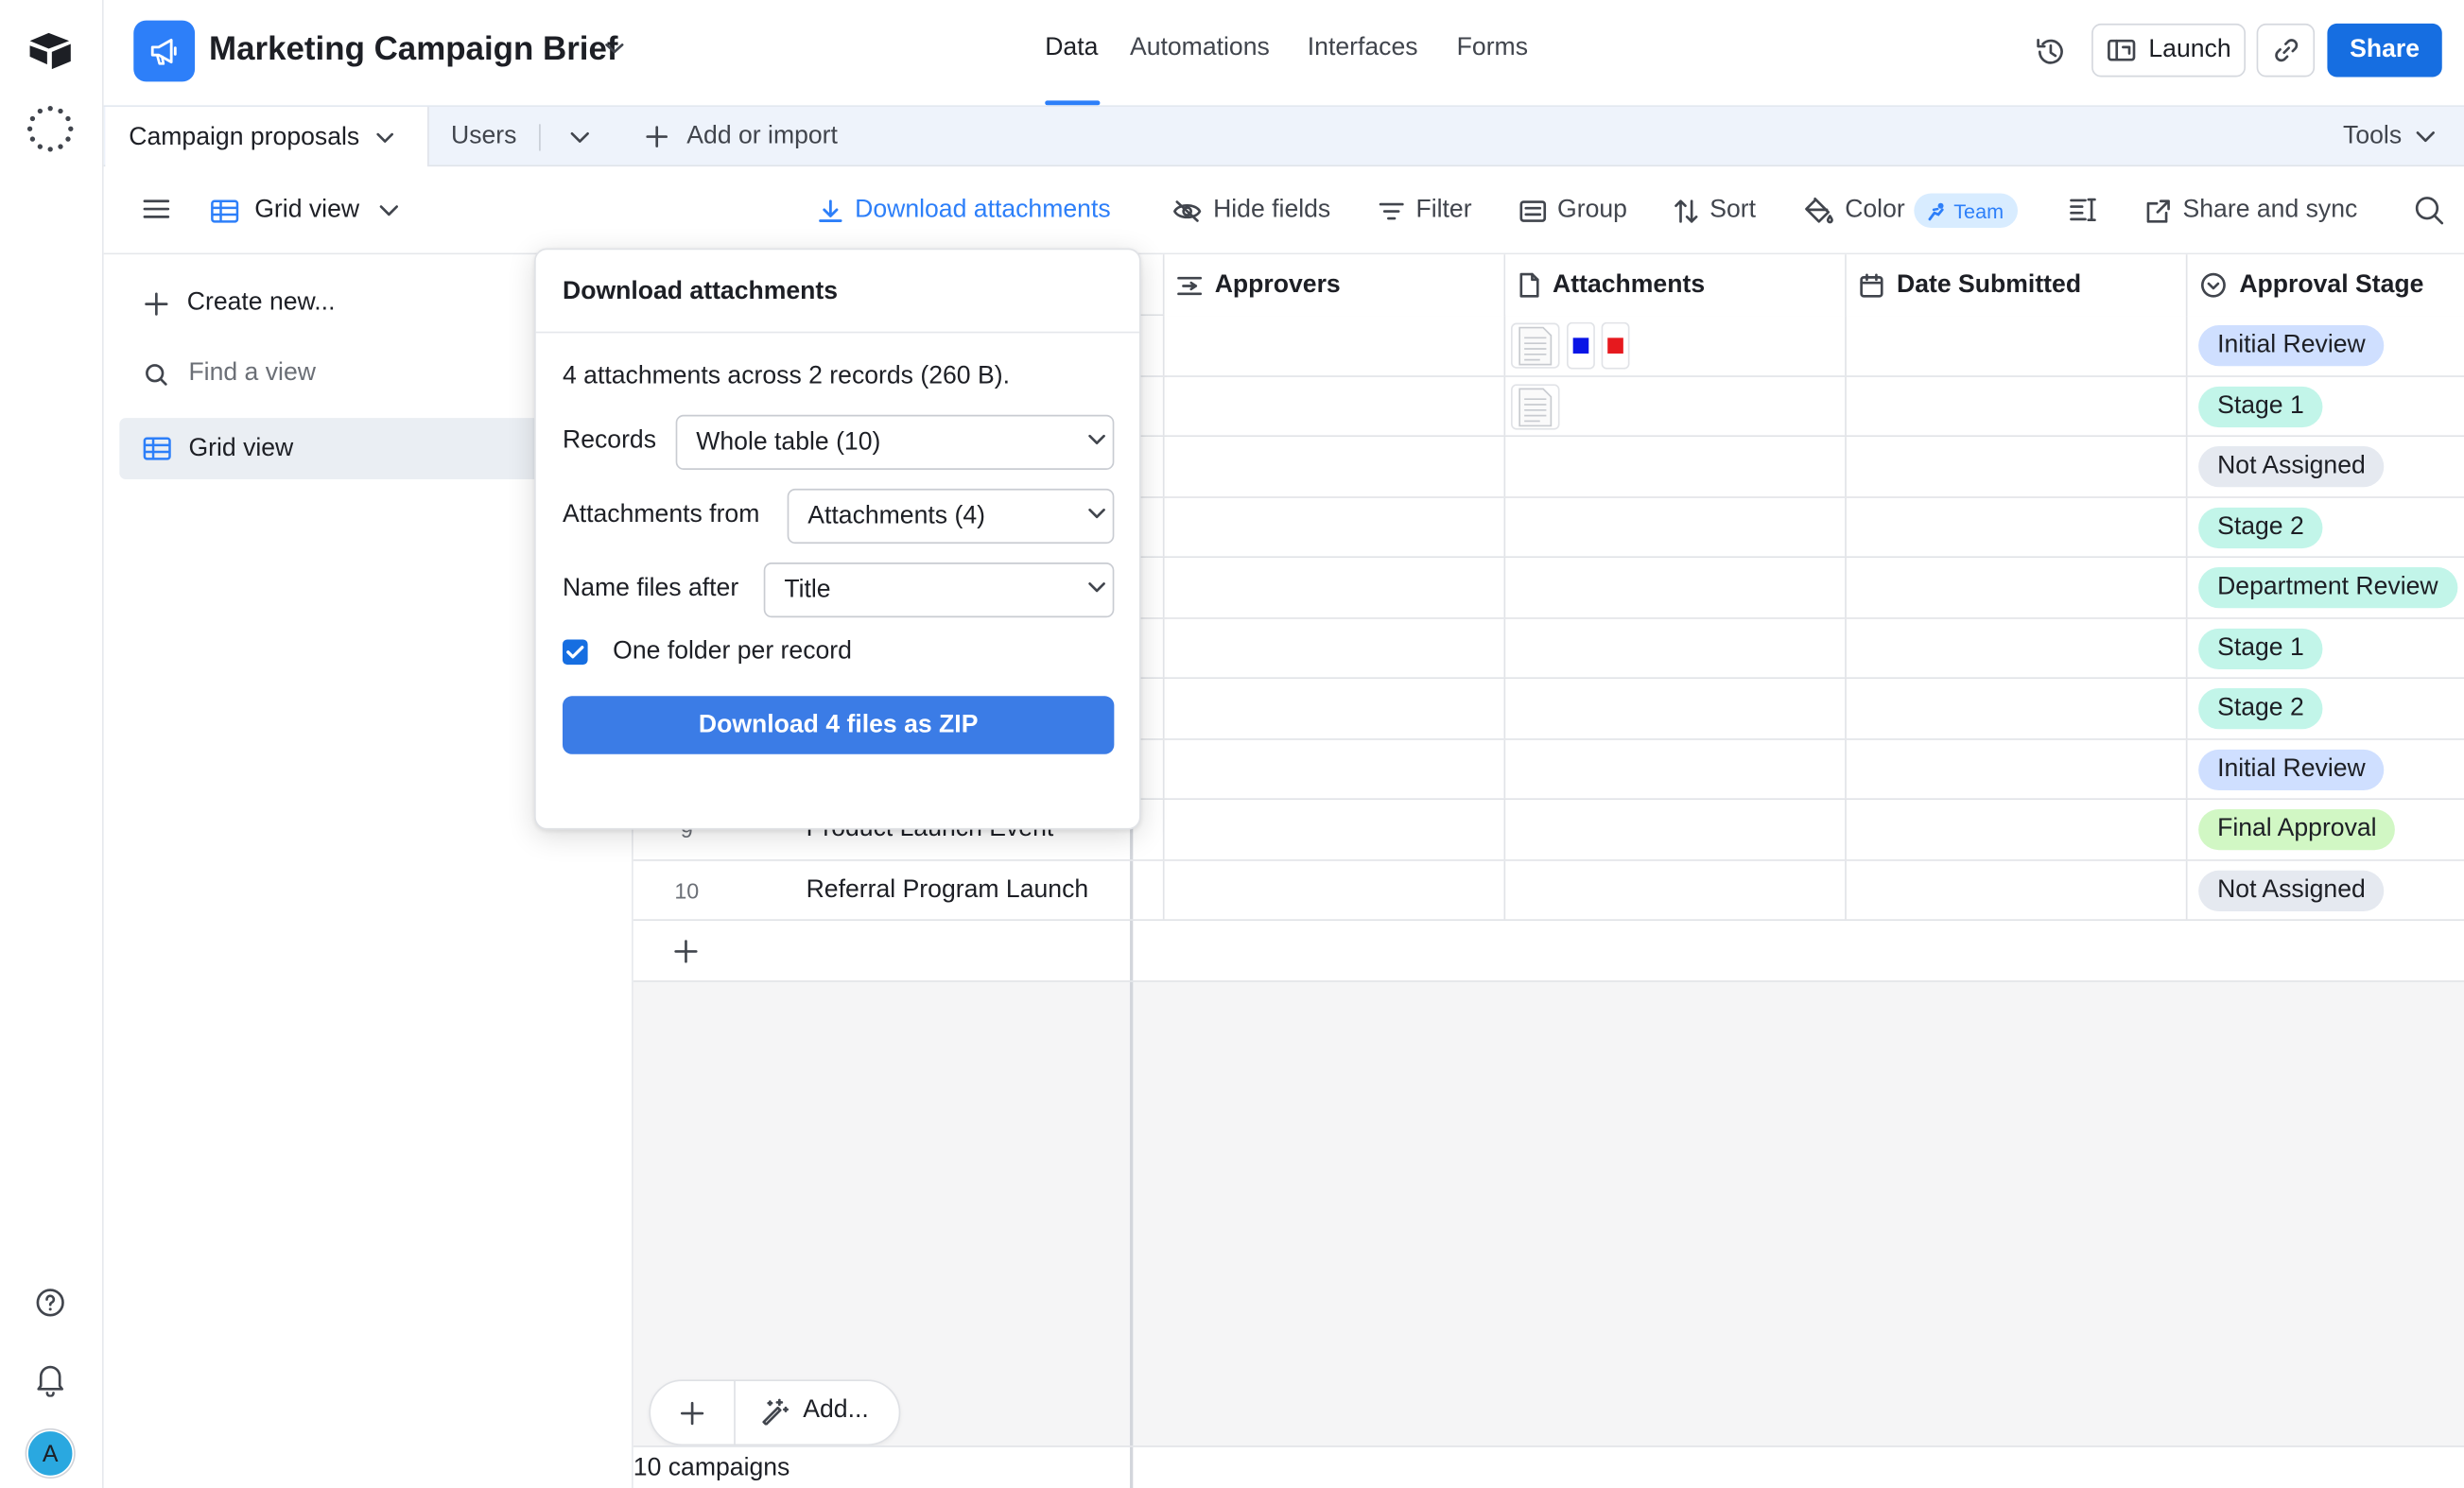  Describe the element at coordinates (50, 50) in the screenshot. I see `home-logo-icon` at that location.